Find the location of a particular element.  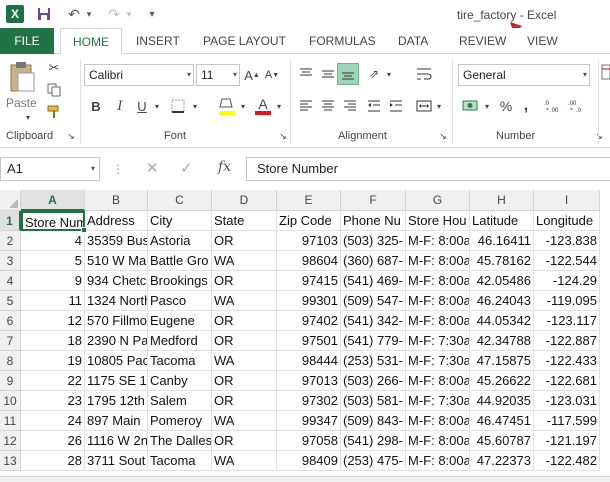

row-header: 4 is located at coordinates (10, 281).